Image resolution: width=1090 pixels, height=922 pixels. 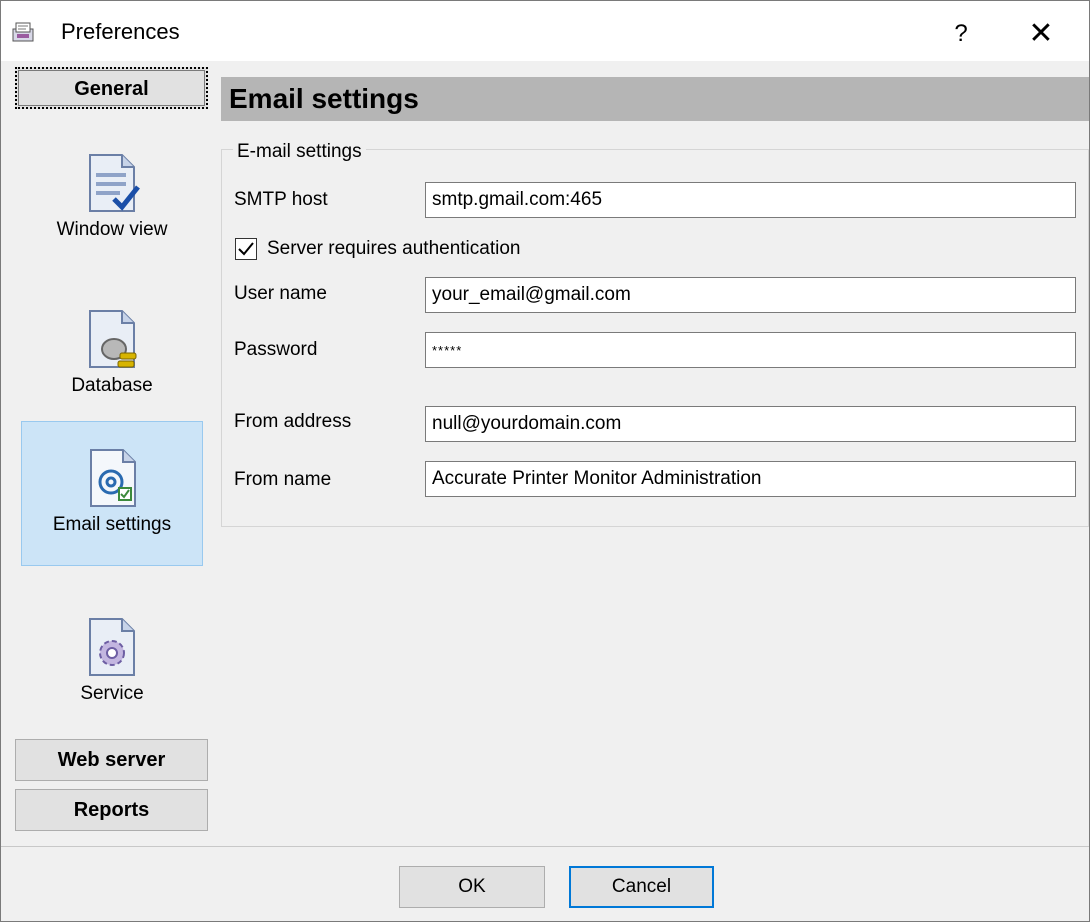 What do you see at coordinates (750, 424) in the screenshot?
I see `from-address-input` at bounding box center [750, 424].